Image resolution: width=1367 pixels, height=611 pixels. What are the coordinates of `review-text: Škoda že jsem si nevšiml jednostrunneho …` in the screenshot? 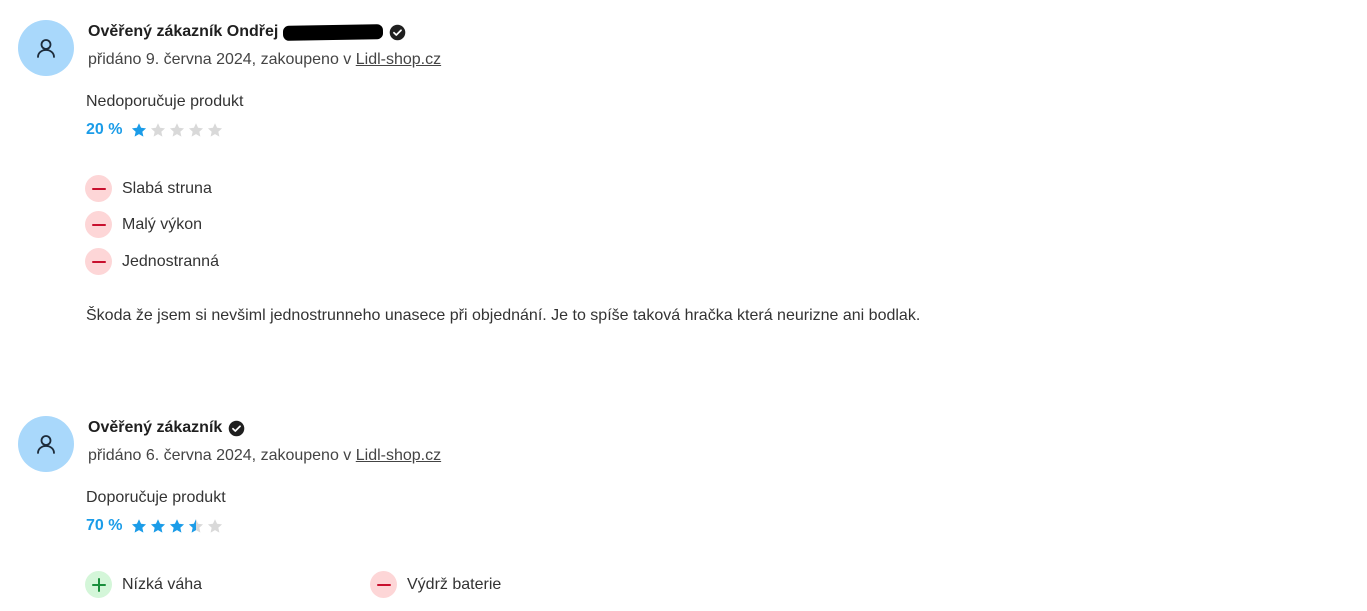 It's located at (503, 315).